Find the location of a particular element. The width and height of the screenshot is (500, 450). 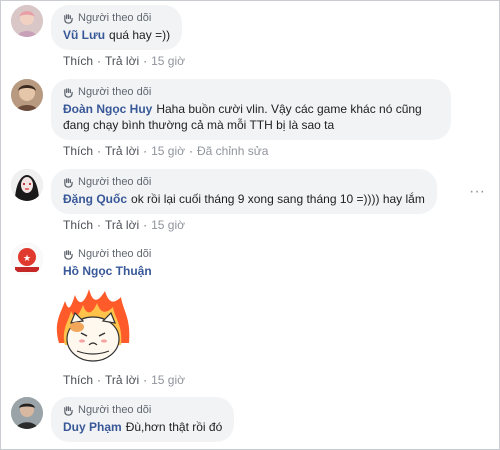

comment-actions: Thích · Trả lời · 15 giờ · Đã chỉnh sửa is located at coordinates (277, 152).